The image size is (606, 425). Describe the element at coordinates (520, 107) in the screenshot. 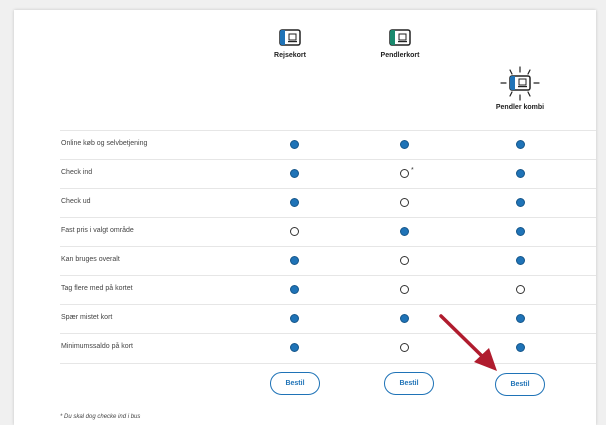

I see `column-title-pendler-kombi: Pendler kombi` at that location.